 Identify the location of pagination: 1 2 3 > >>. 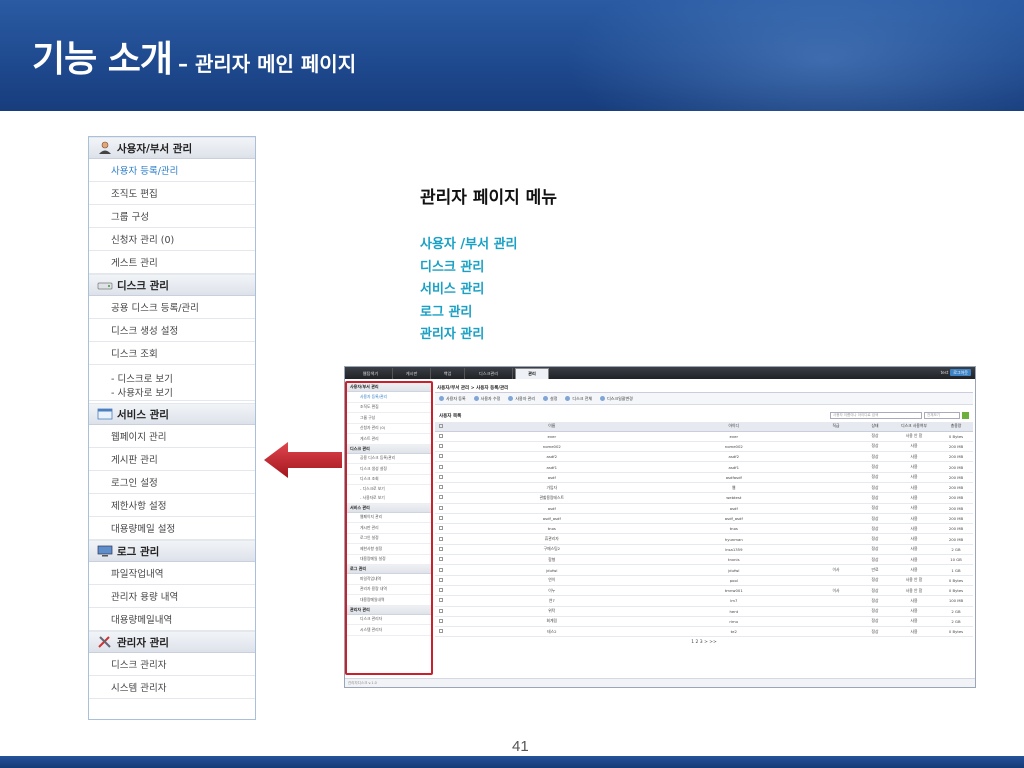
(704, 642).